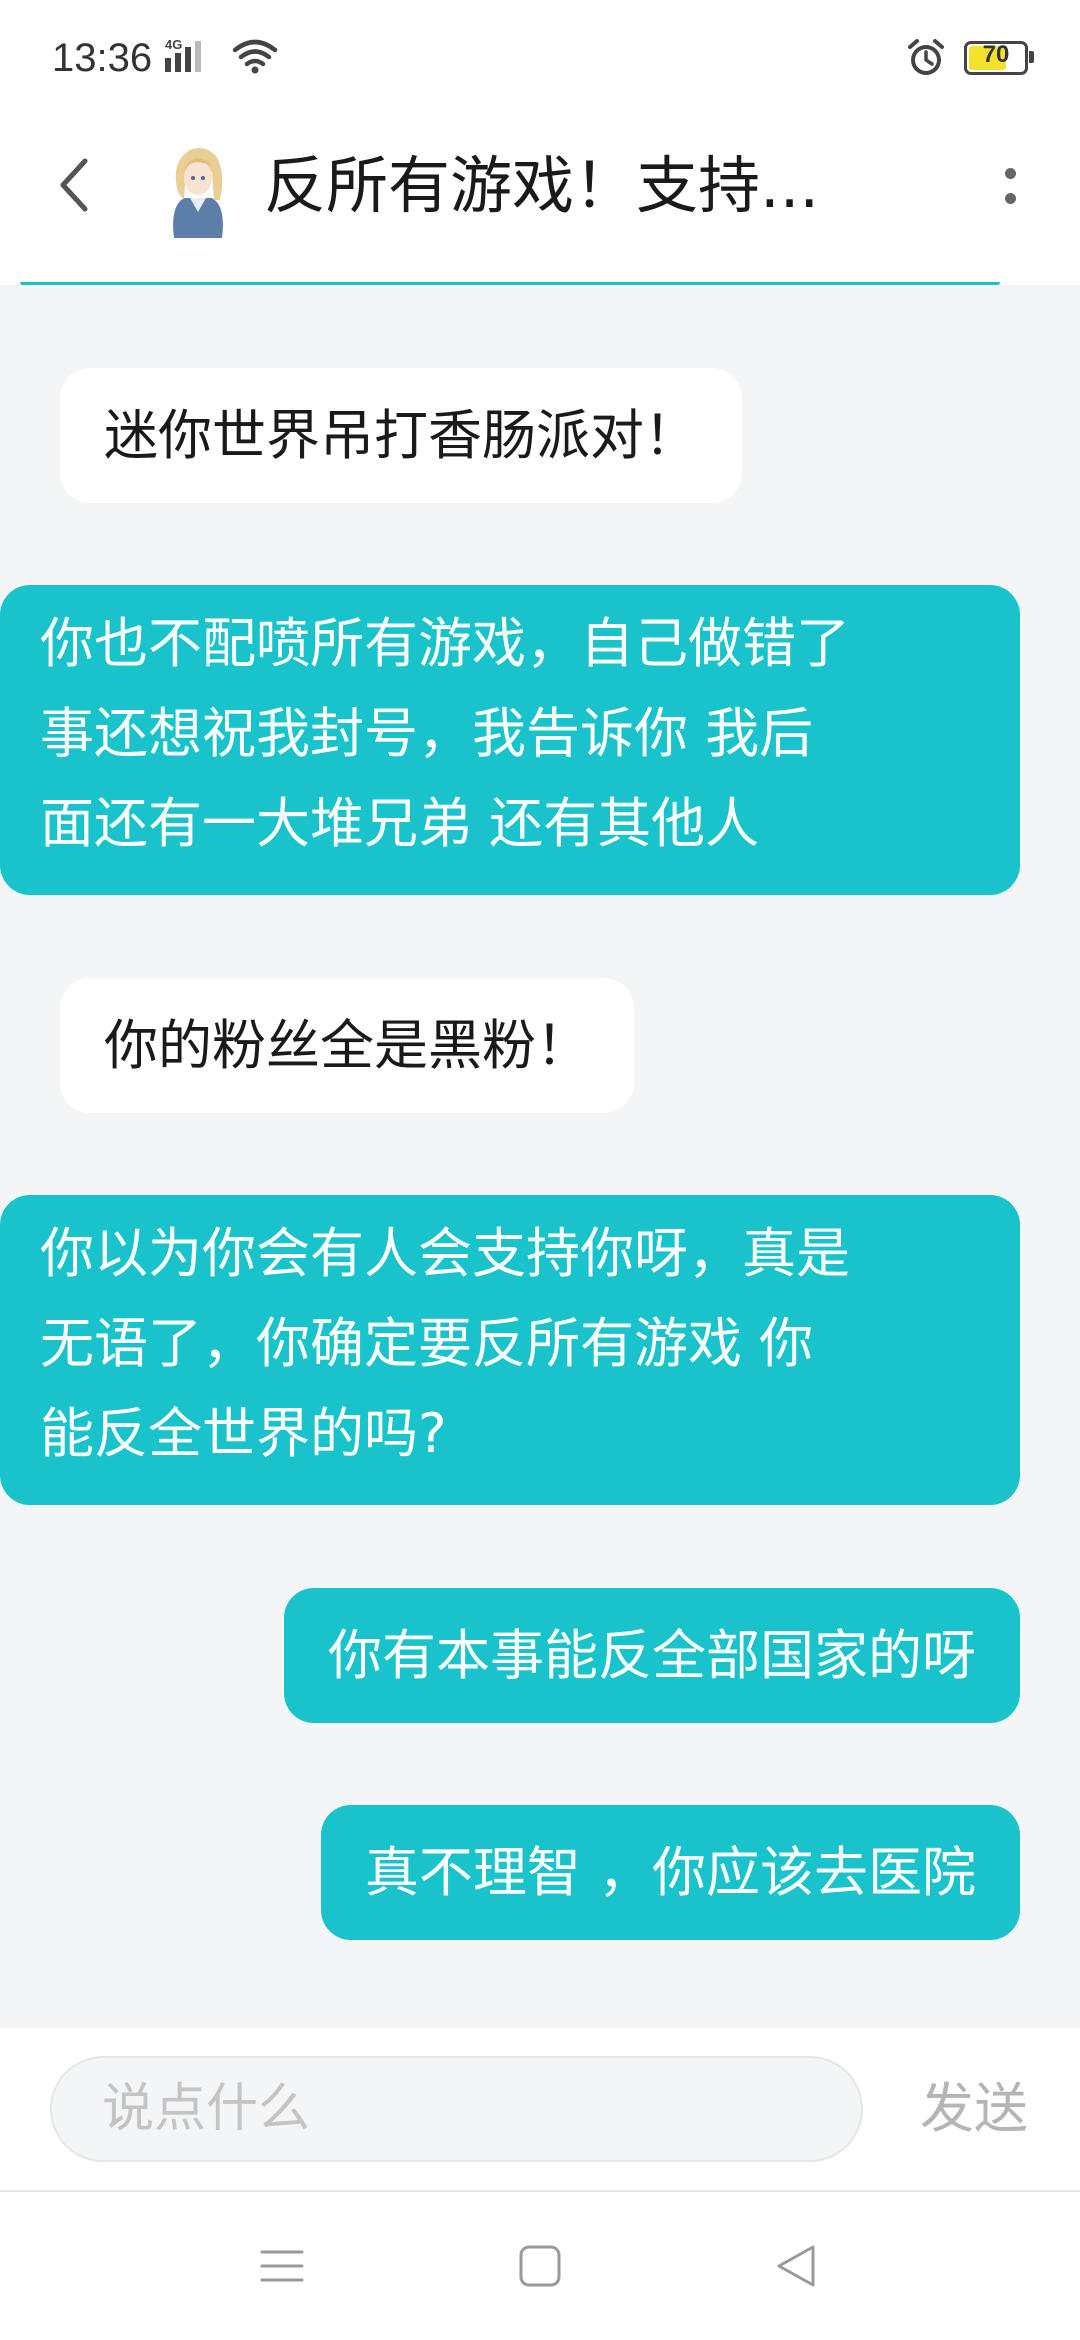 This screenshot has width=1080, height=2340. I want to click on message-text: 你有本事能反全部国家的呀, so click(652, 1655).